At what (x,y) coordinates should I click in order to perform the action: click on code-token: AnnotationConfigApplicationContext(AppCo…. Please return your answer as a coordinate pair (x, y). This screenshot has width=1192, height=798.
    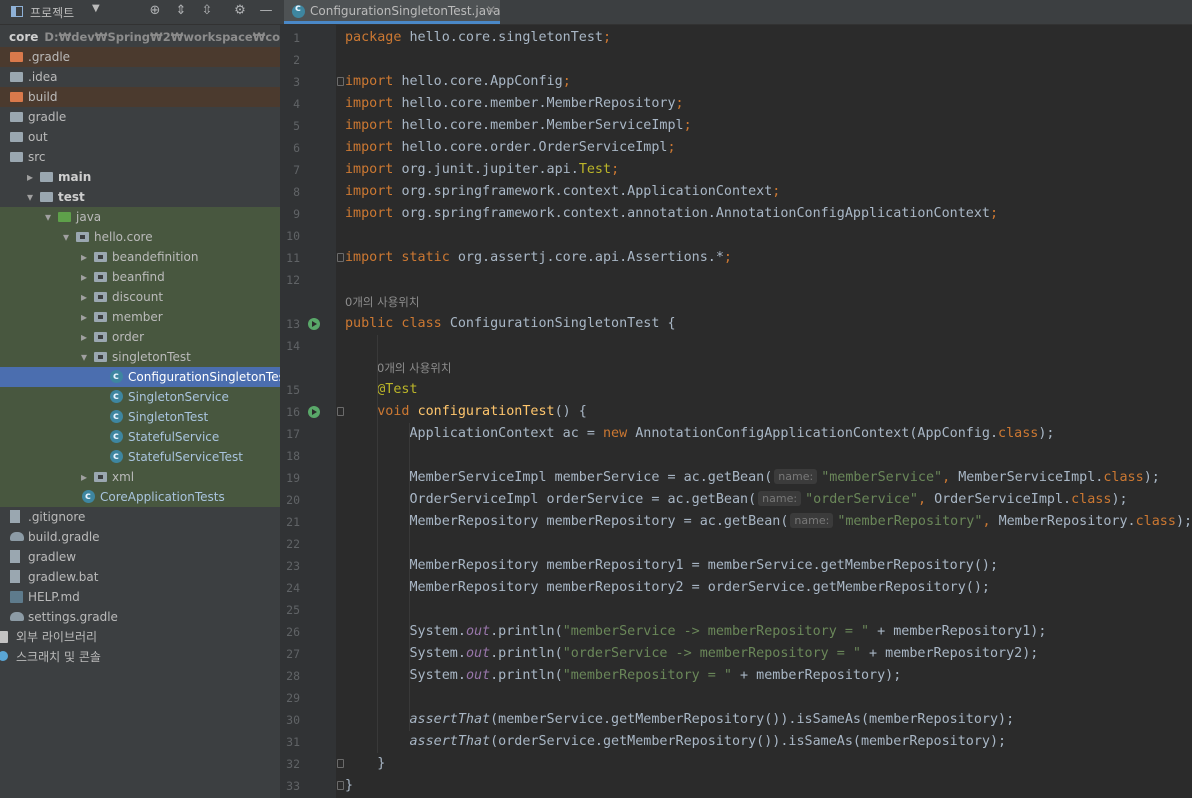
    Looking at the image, I should click on (817, 433).